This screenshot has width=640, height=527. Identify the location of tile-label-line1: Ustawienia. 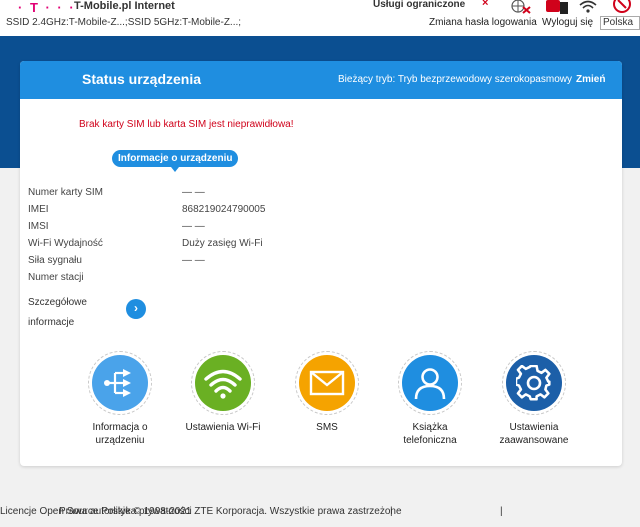
(534, 427).